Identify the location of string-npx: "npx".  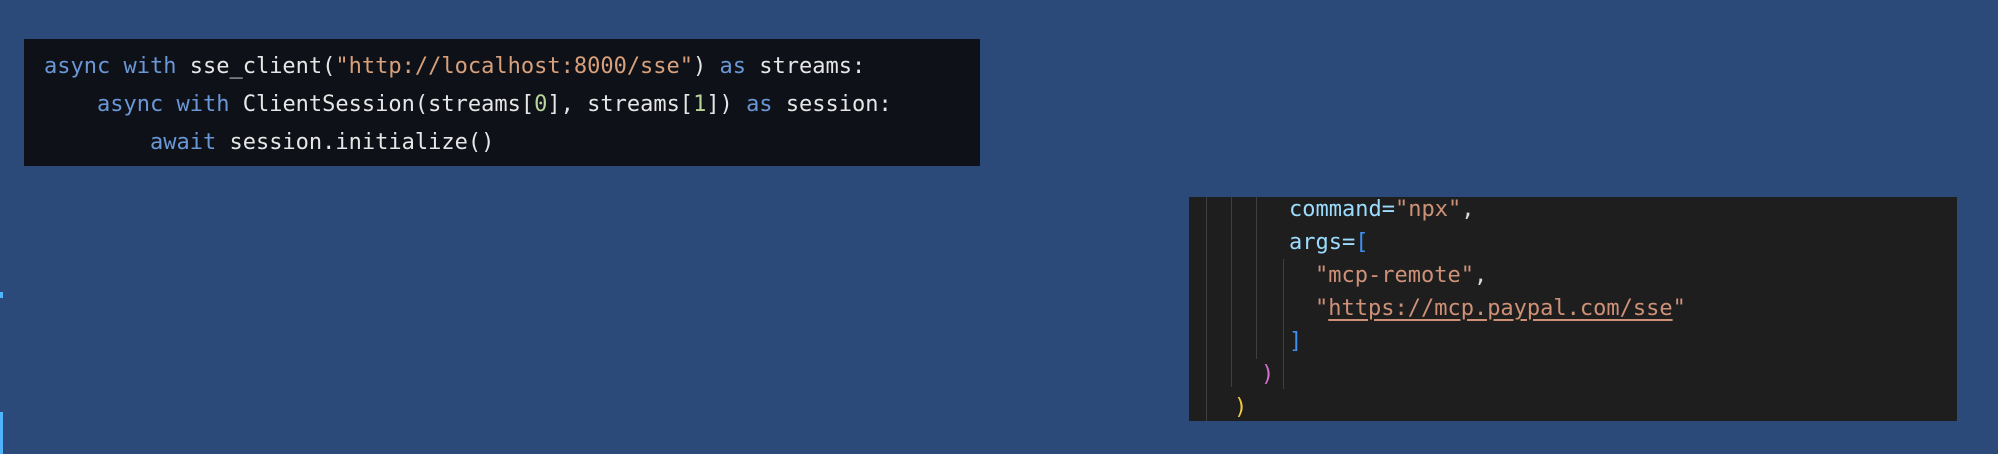
(1428, 209).